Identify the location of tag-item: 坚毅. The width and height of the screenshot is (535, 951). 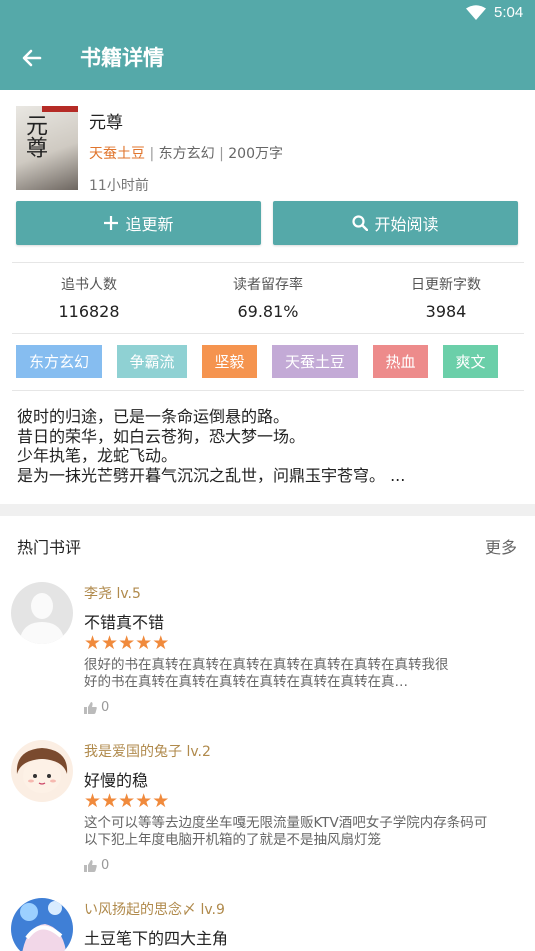
(229, 361).